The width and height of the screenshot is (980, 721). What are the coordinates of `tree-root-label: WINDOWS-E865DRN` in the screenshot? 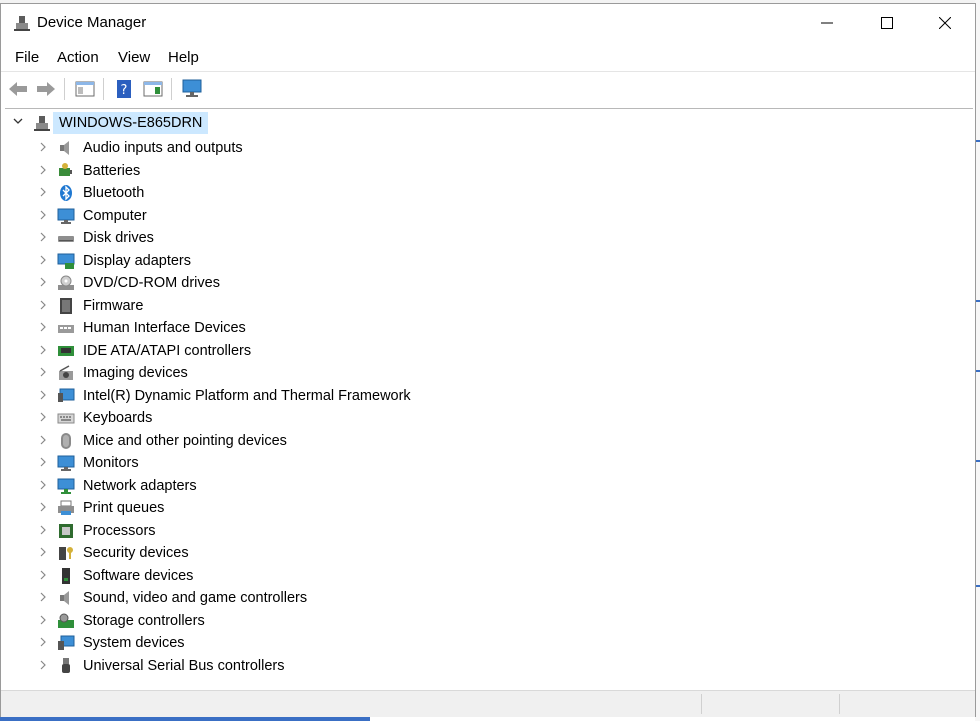 It's located at (131, 123).